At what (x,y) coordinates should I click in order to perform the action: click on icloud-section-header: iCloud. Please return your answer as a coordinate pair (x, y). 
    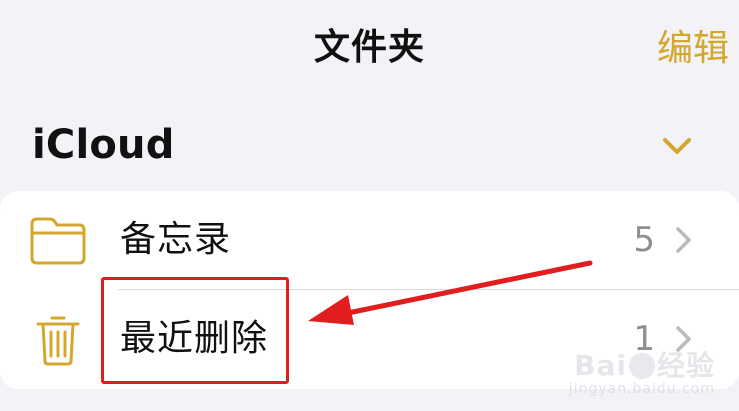
    Looking at the image, I should click on (365, 144).